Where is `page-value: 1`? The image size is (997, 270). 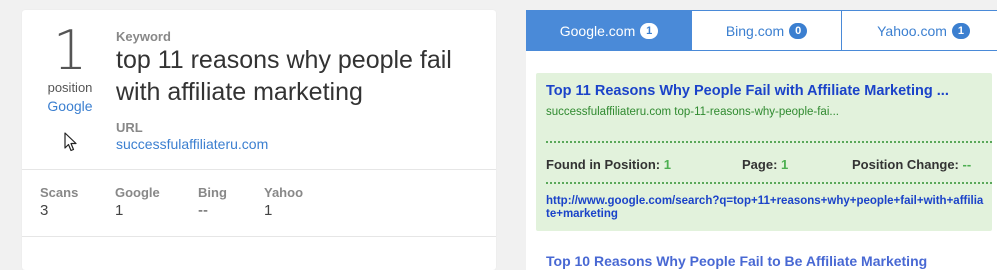 page-value: 1 is located at coordinates (785, 164).